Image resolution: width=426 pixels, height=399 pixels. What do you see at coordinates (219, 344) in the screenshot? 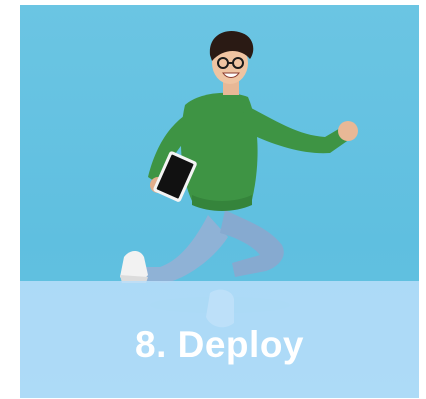
I see `step-title: 8. Deploy` at bounding box center [219, 344].